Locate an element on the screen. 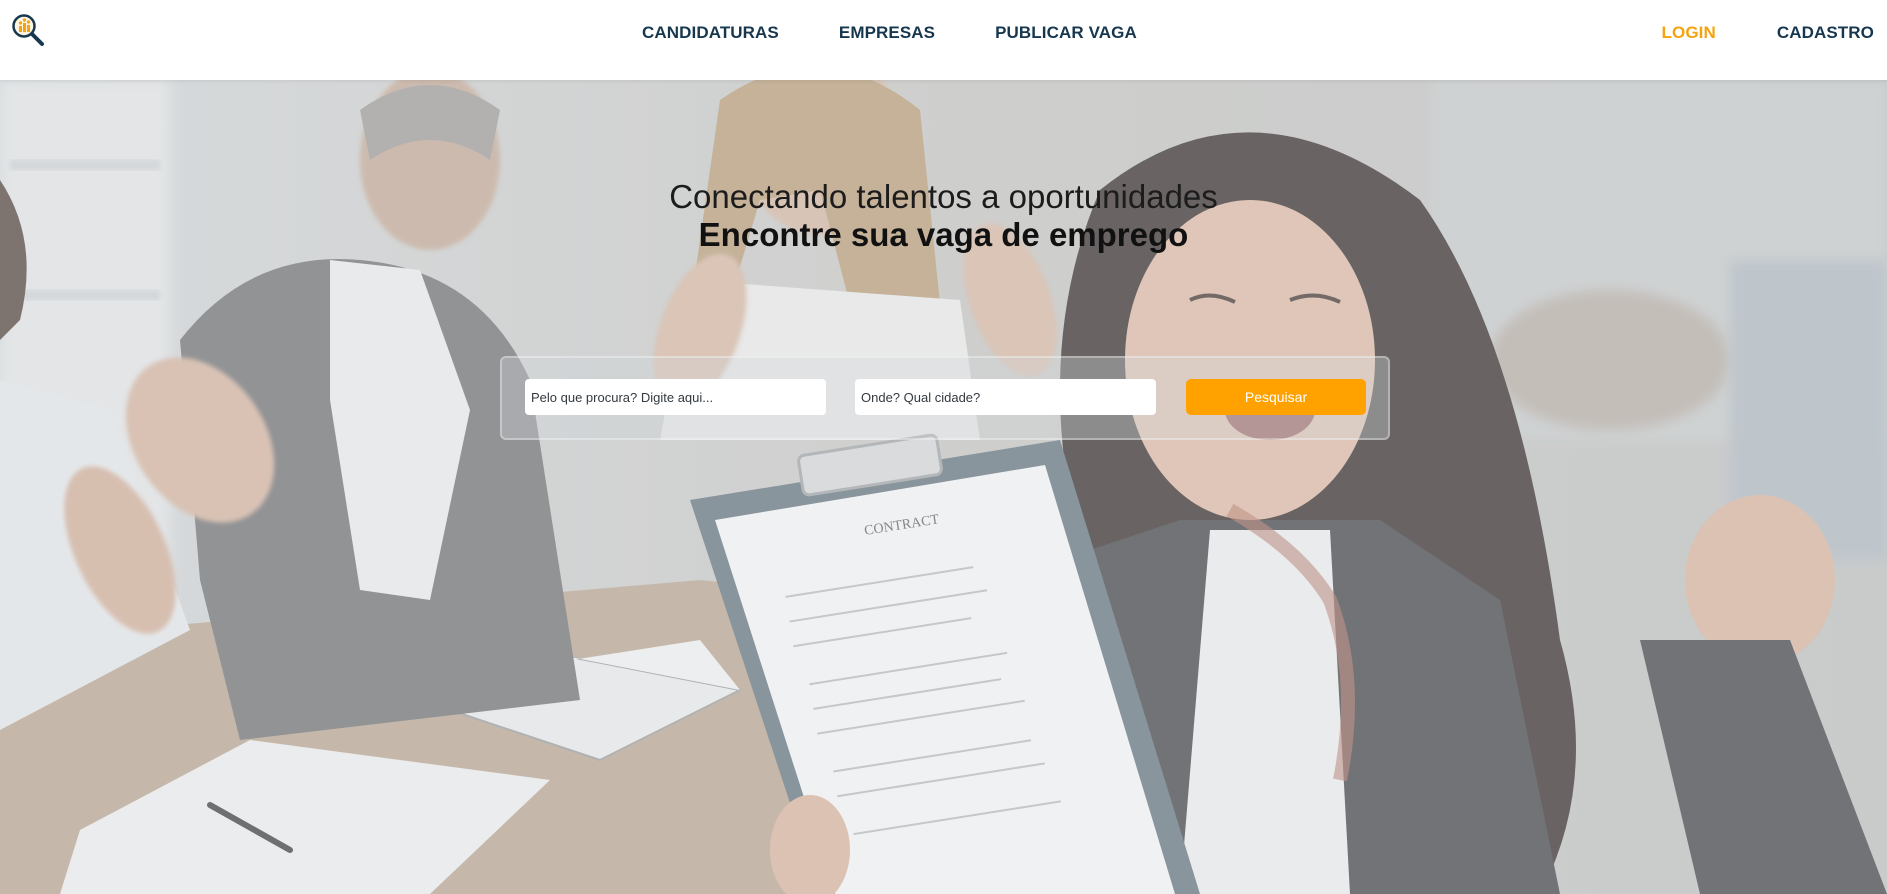  main-nav: CANDIDATURAS EMPRESAS PUBLICAR VAGA is located at coordinates (889, 33).